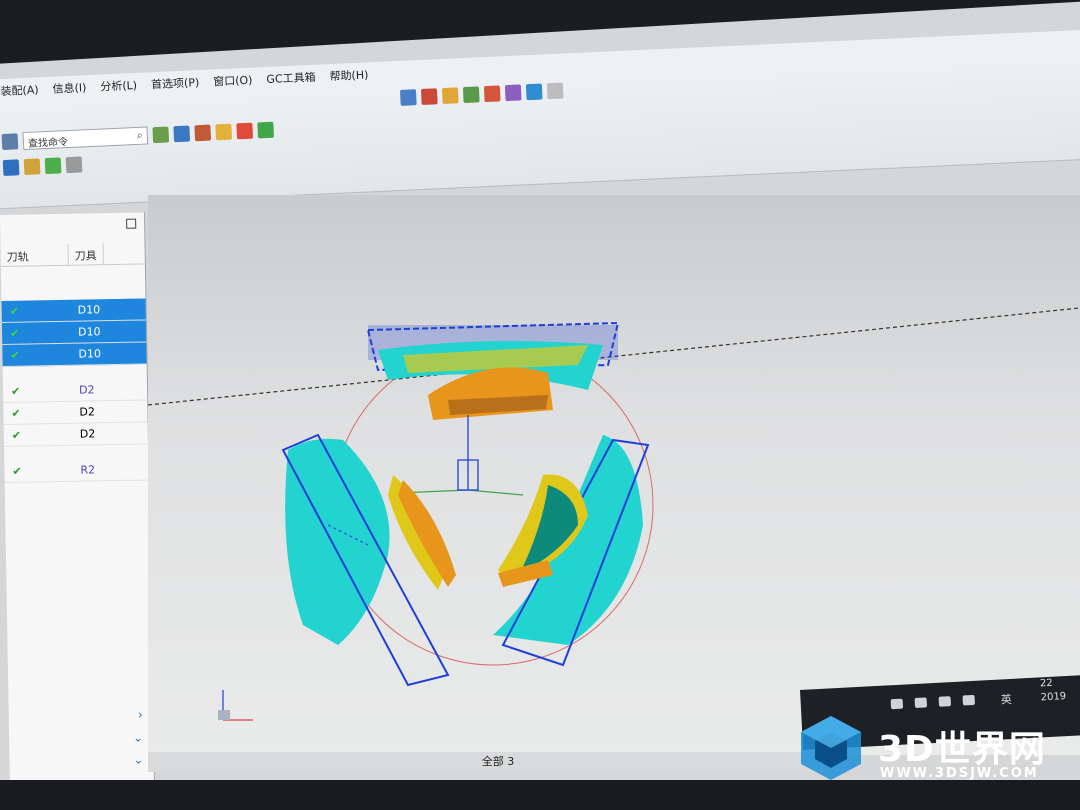 This screenshot has width=1080, height=810. What do you see at coordinates (11, 168) in the screenshot?
I see `machine-view-icon` at bounding box center [11, 168].